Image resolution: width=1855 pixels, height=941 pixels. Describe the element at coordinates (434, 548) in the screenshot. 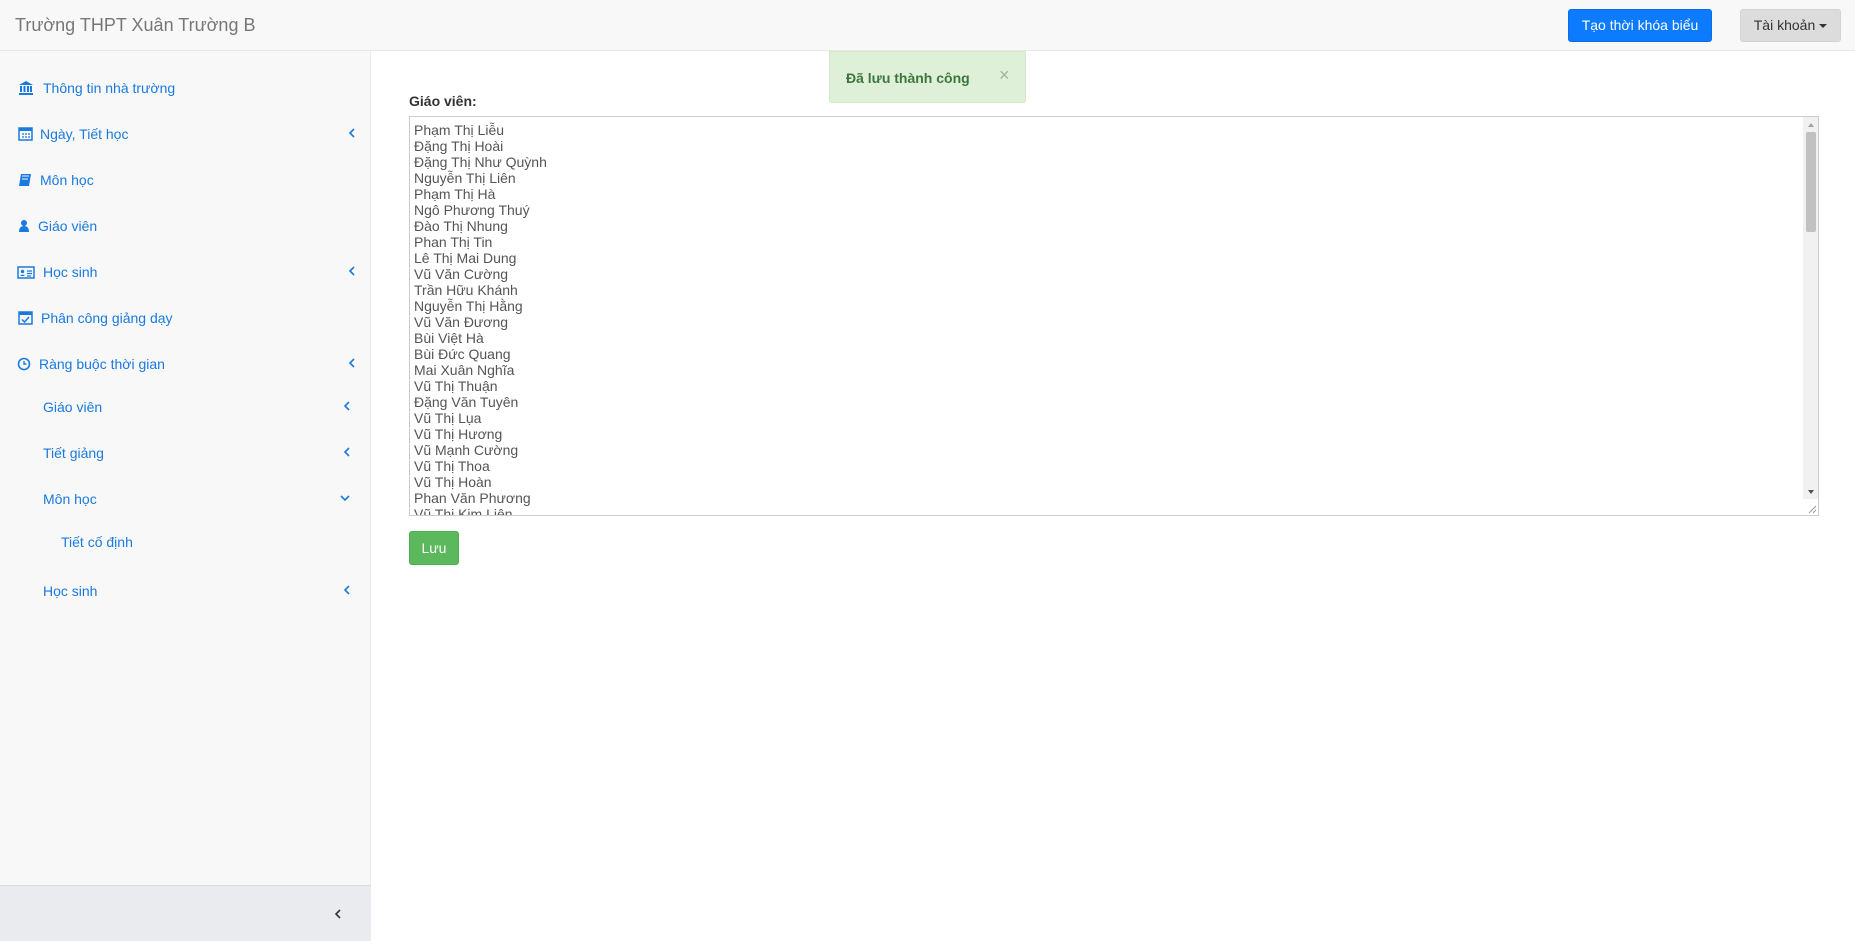

I see `save-button: Lưu` at that location.